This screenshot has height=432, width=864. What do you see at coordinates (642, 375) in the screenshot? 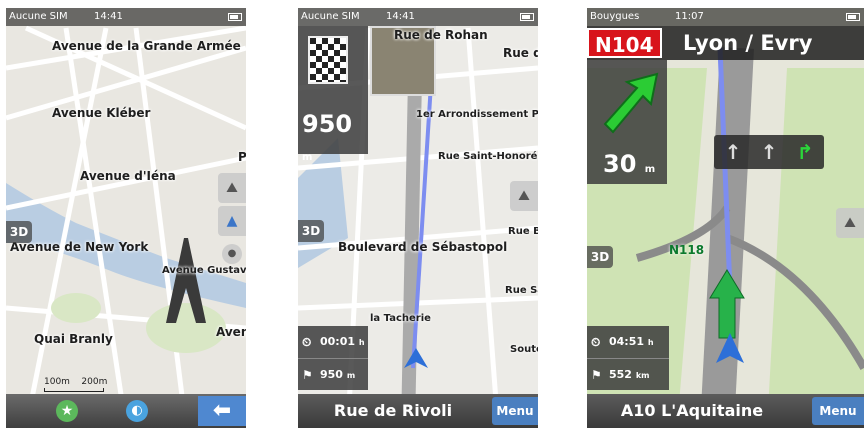
I see `distance-unit: km` at bounding box center [642, 375].